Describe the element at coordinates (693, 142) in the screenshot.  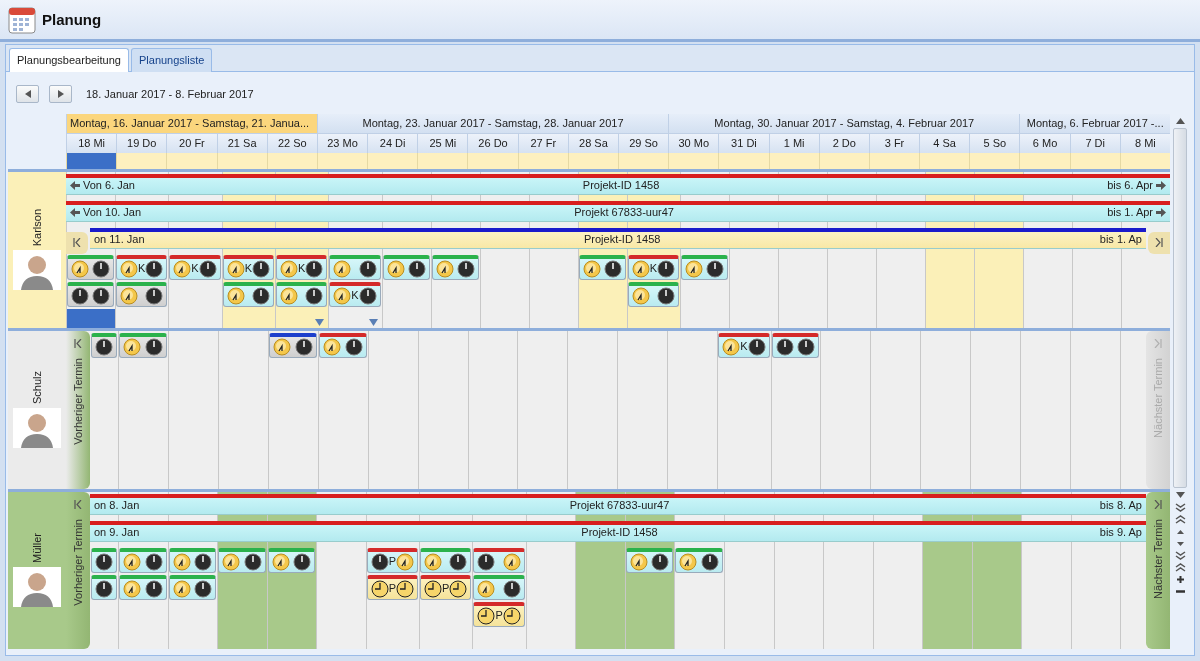
I see `day-header: 30 Mo` at that location.